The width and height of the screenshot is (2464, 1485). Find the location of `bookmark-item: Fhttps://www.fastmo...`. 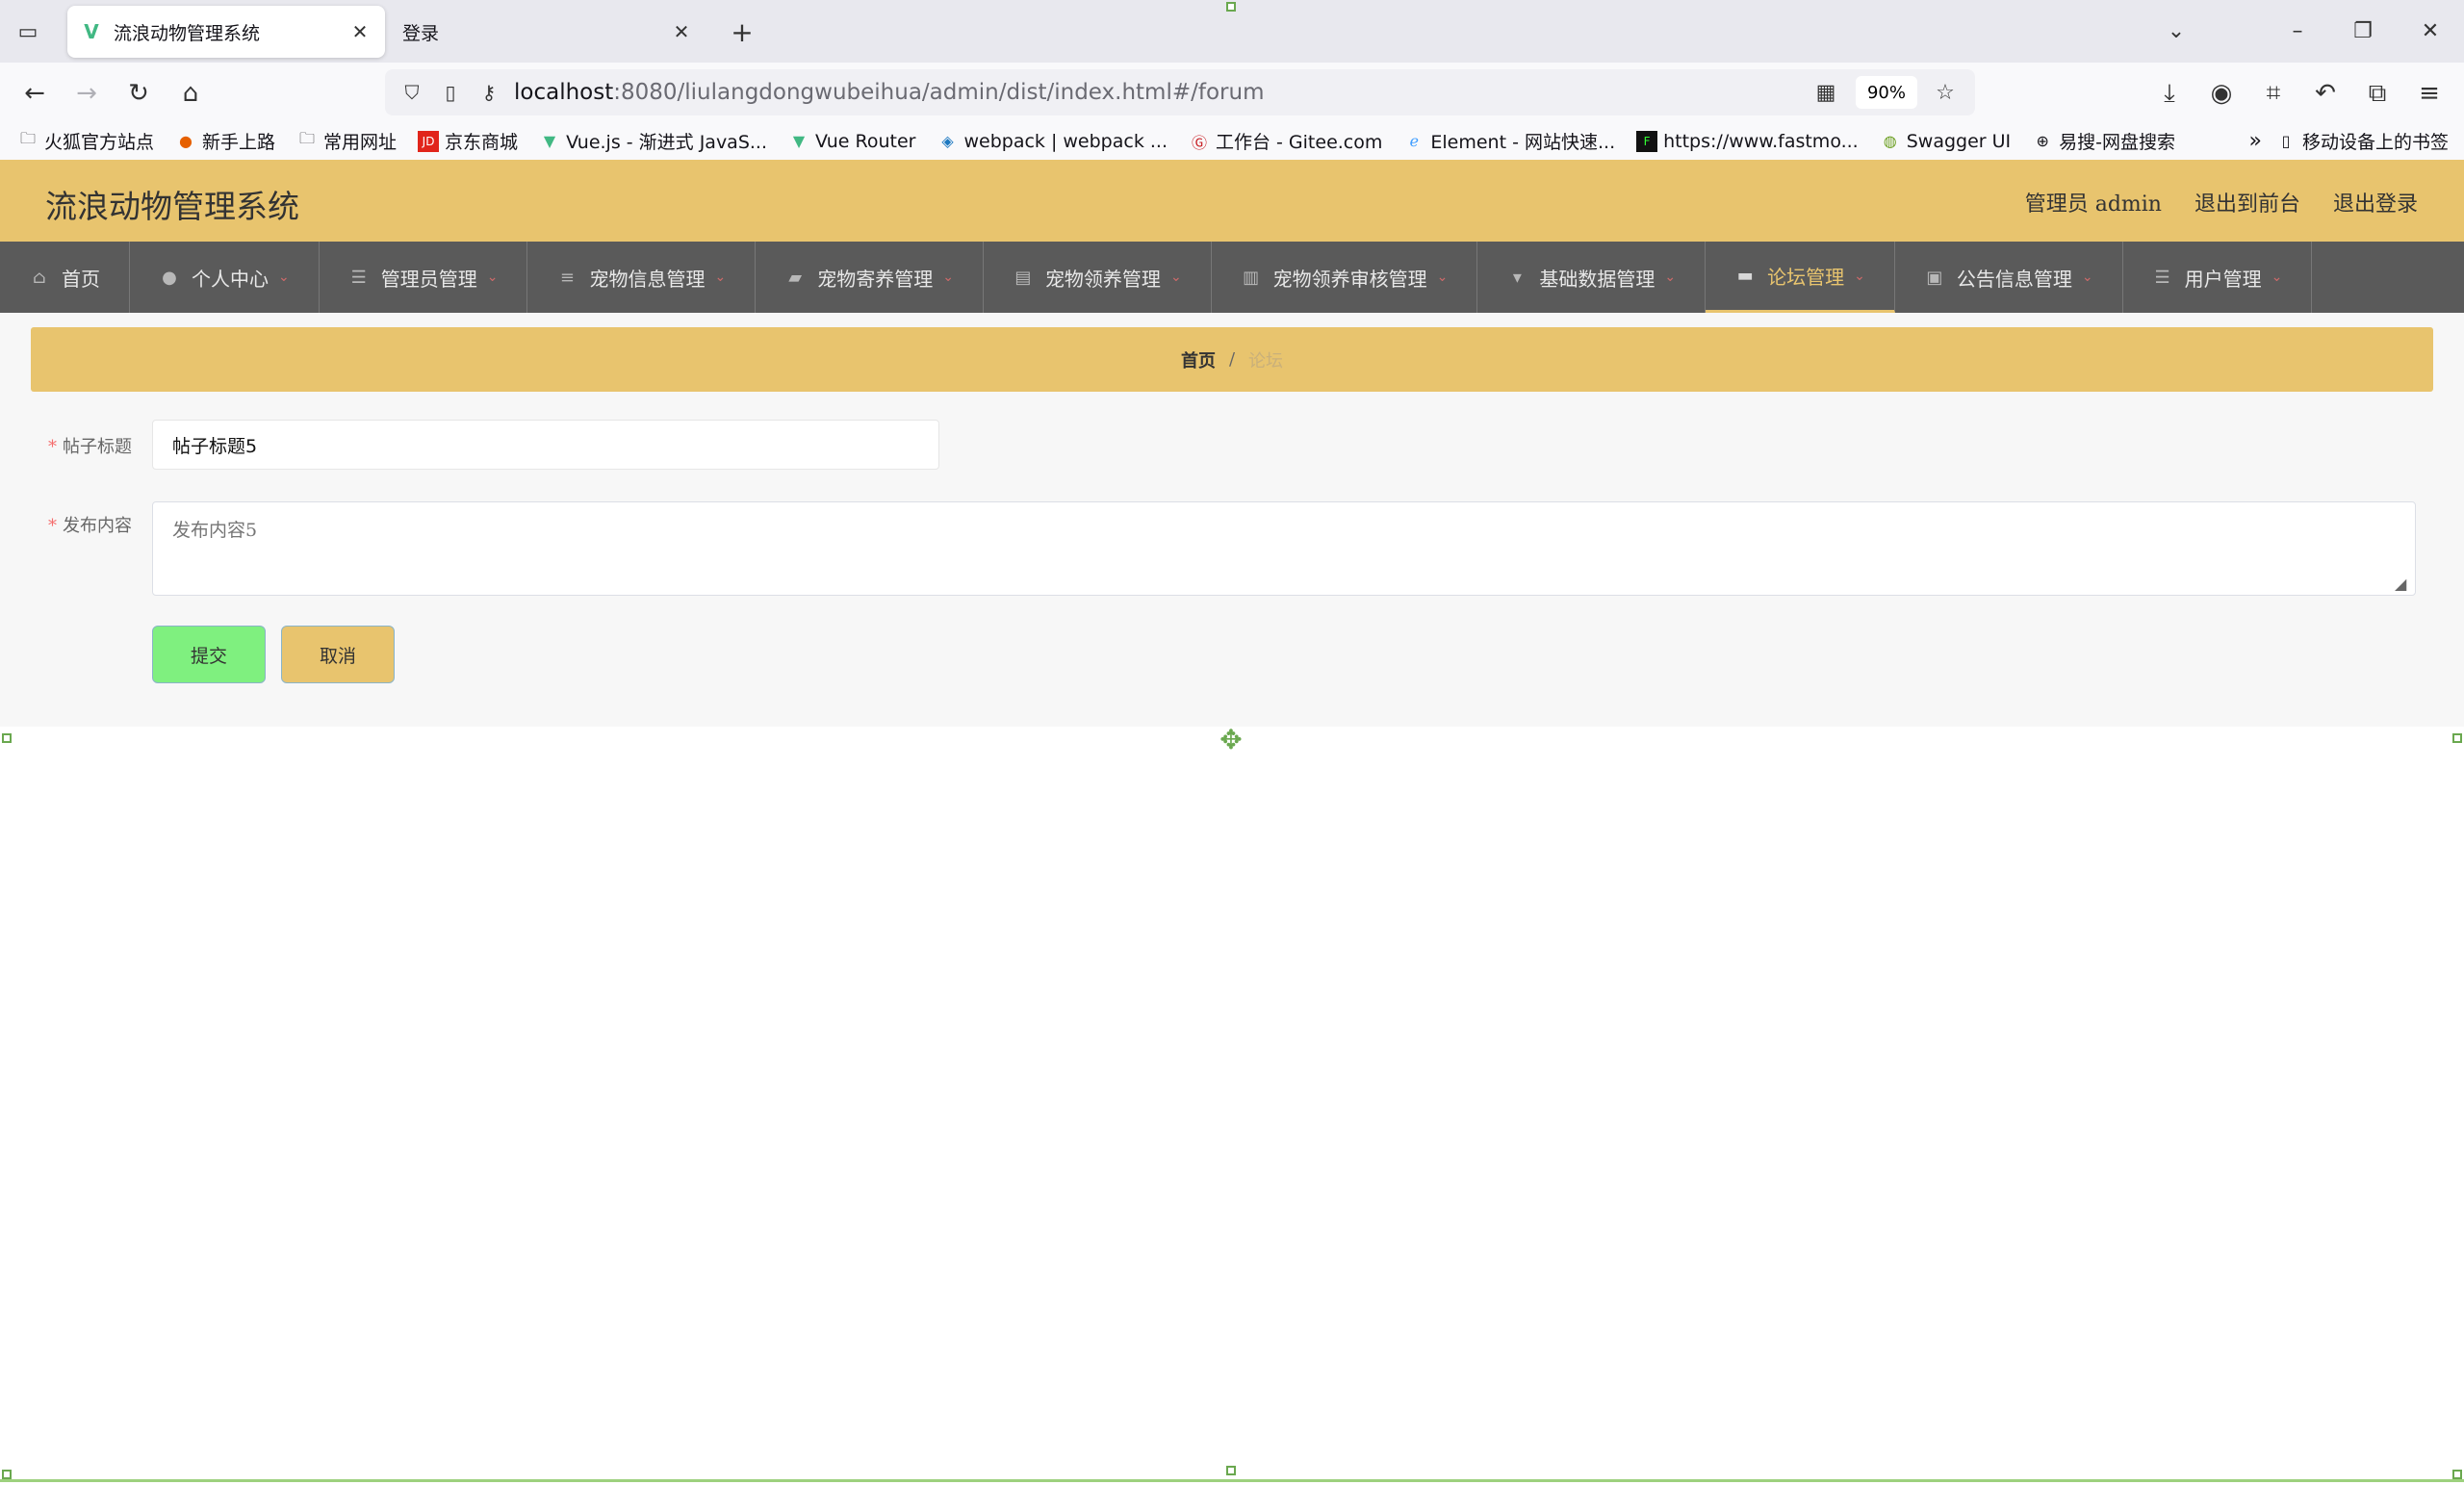

bookmark-item: Fhttps://www.fastmo... is located at coordinates (1747, 141).